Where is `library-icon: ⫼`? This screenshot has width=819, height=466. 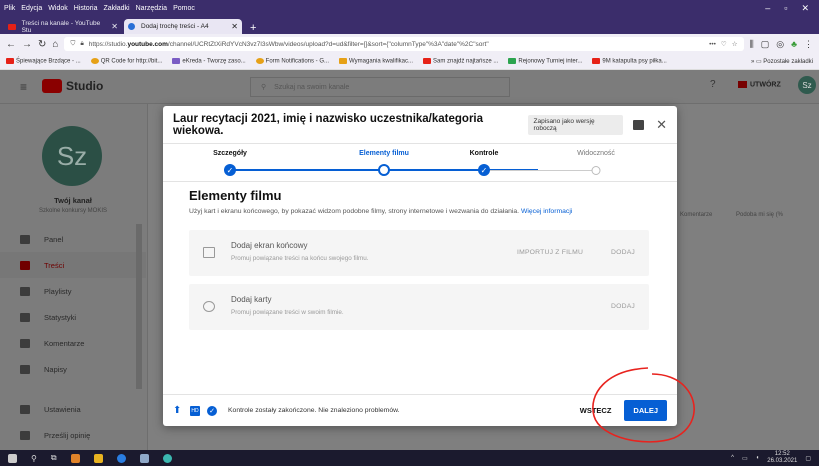 library-icon: ⫼ is located at coordinates (752, 44).